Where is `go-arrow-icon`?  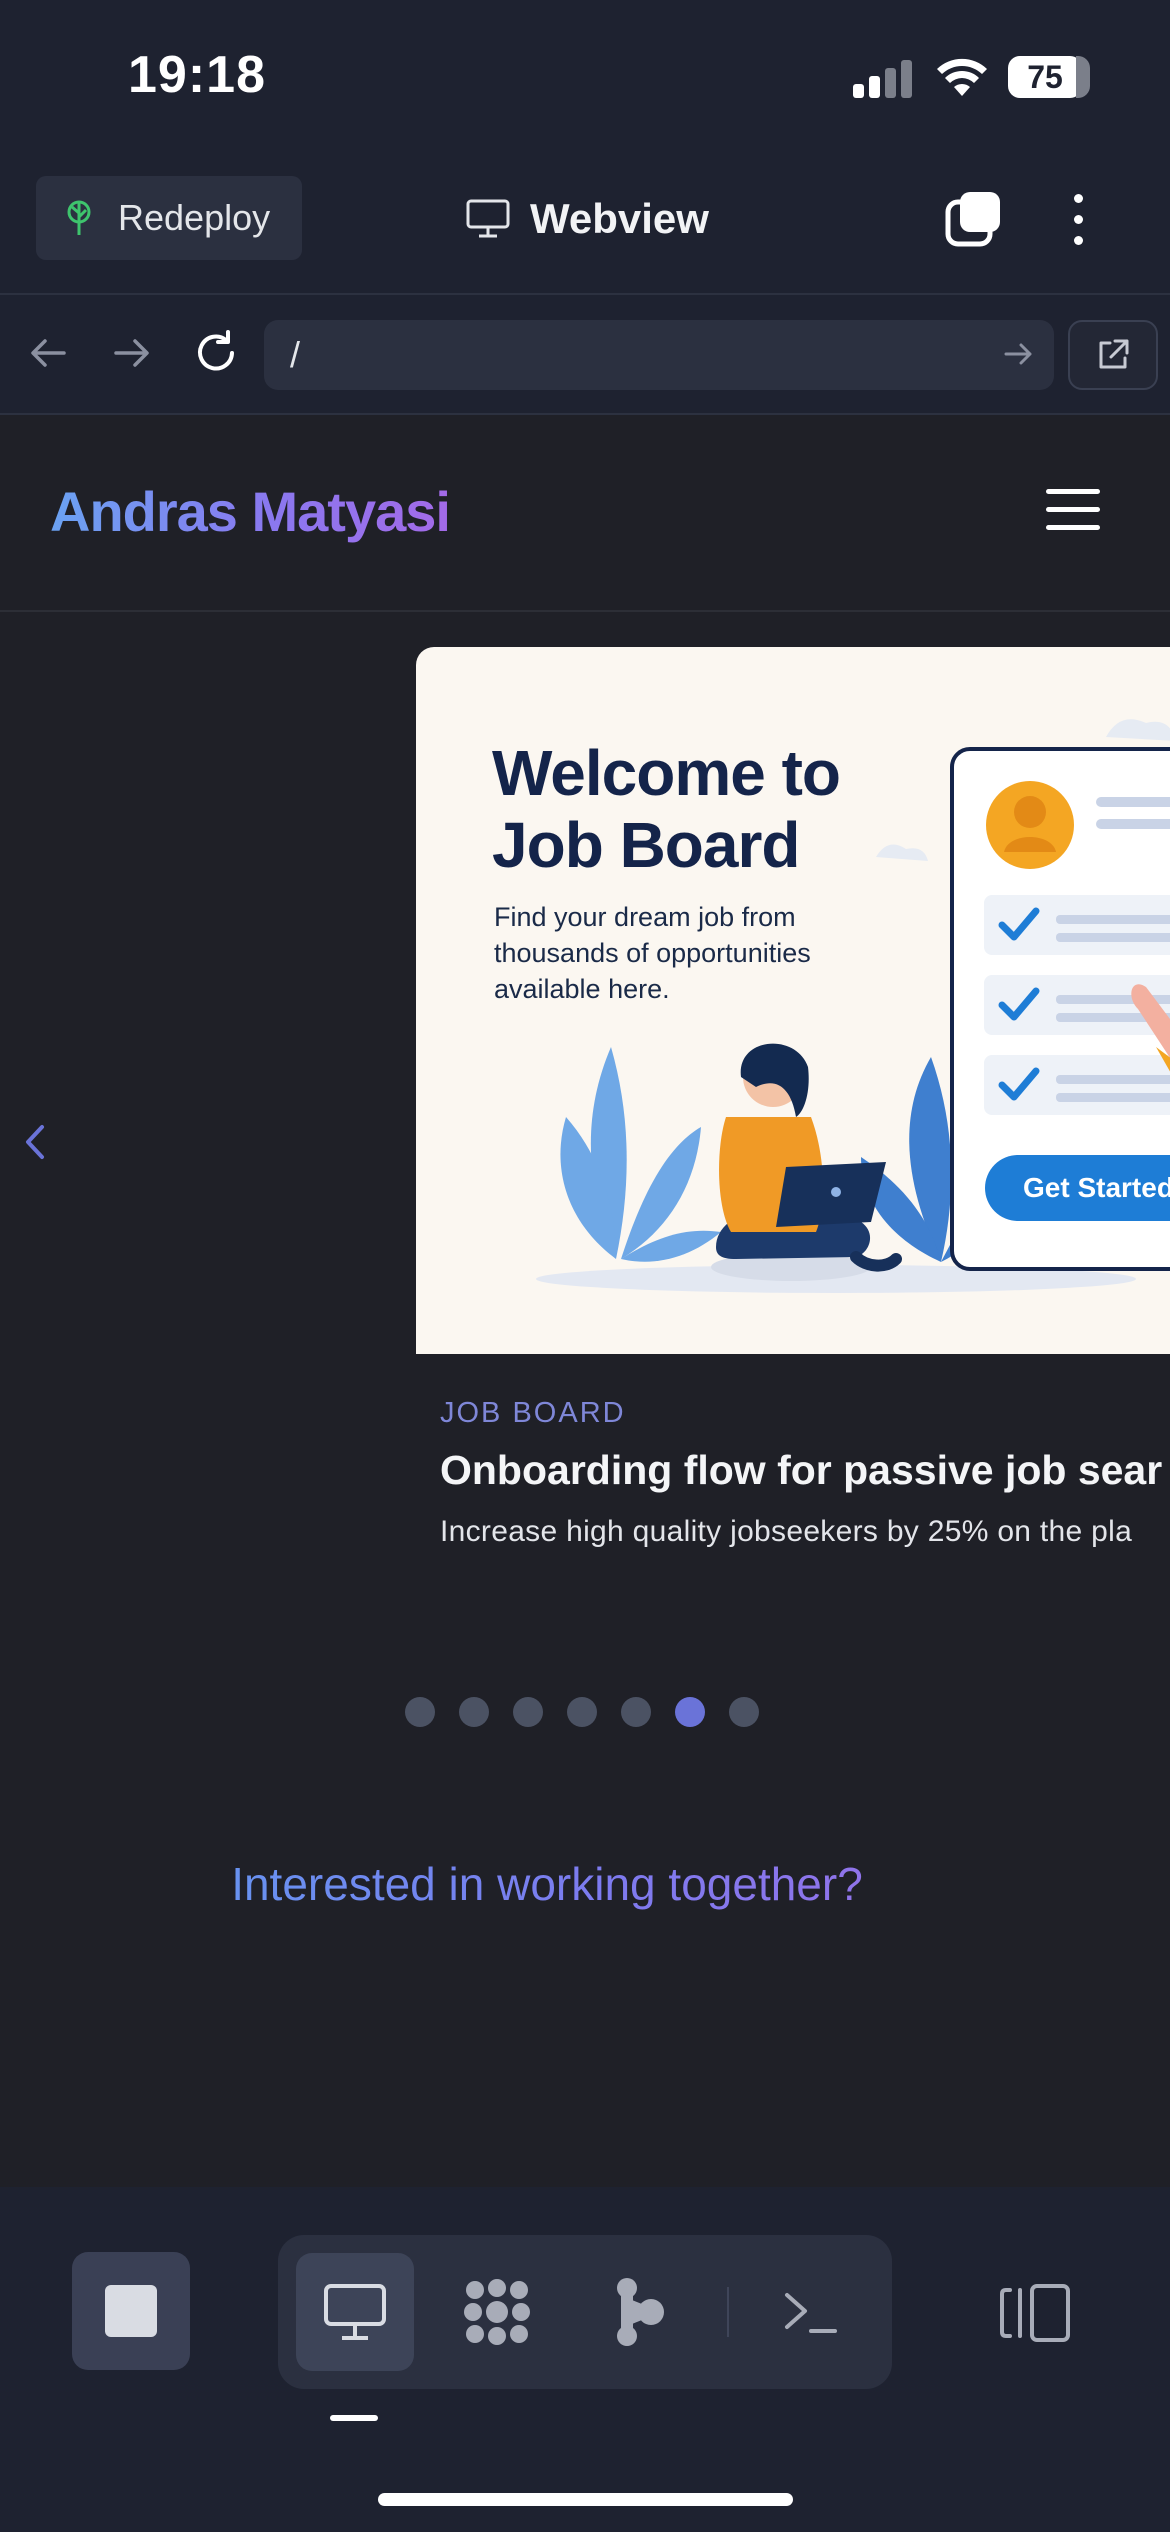 go-arrow-icon is located at coordinates (1019, 354).